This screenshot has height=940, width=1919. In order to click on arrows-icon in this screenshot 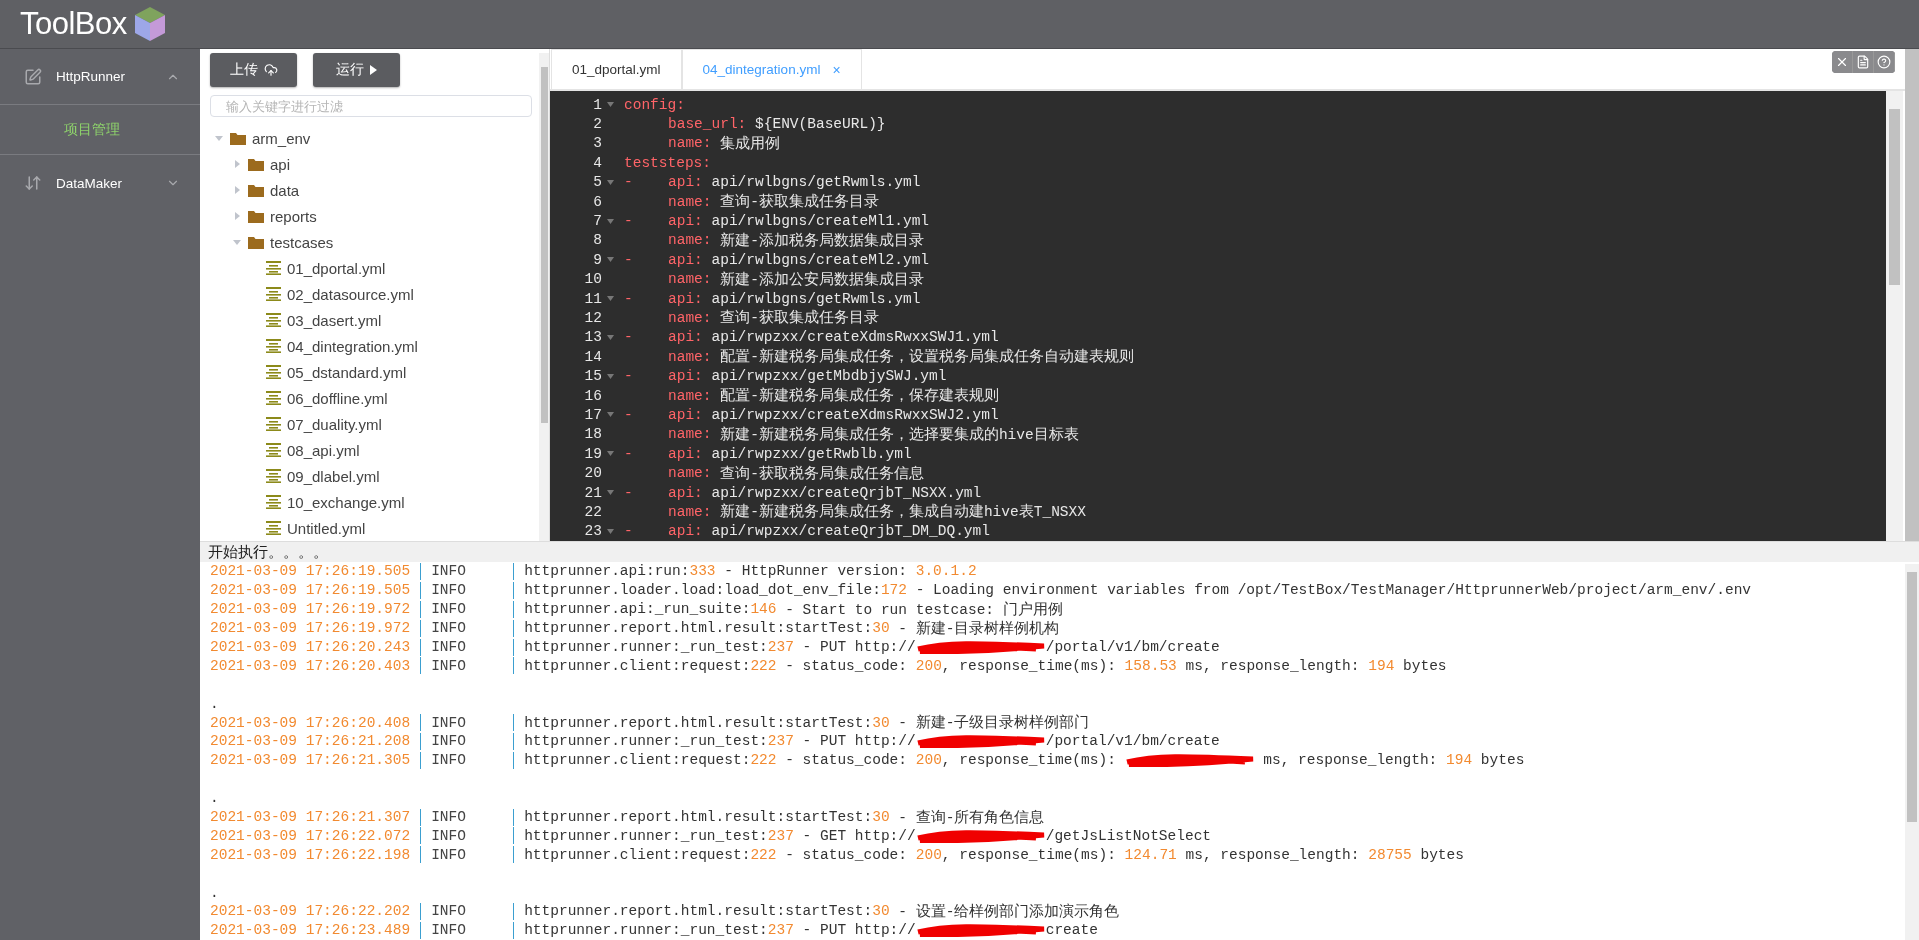, I will do `click(33, 183)`.